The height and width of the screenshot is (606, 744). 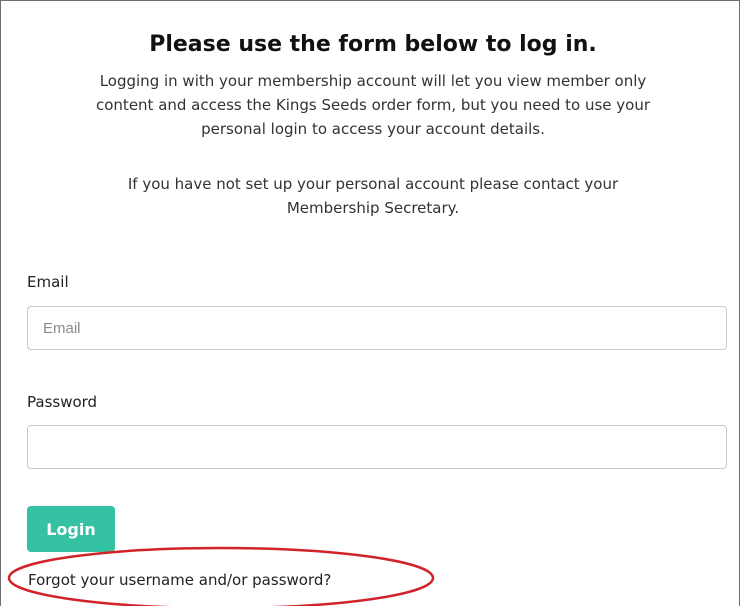 I want to click on contact-line: Membership Secretary., so click(x=373, y=208).